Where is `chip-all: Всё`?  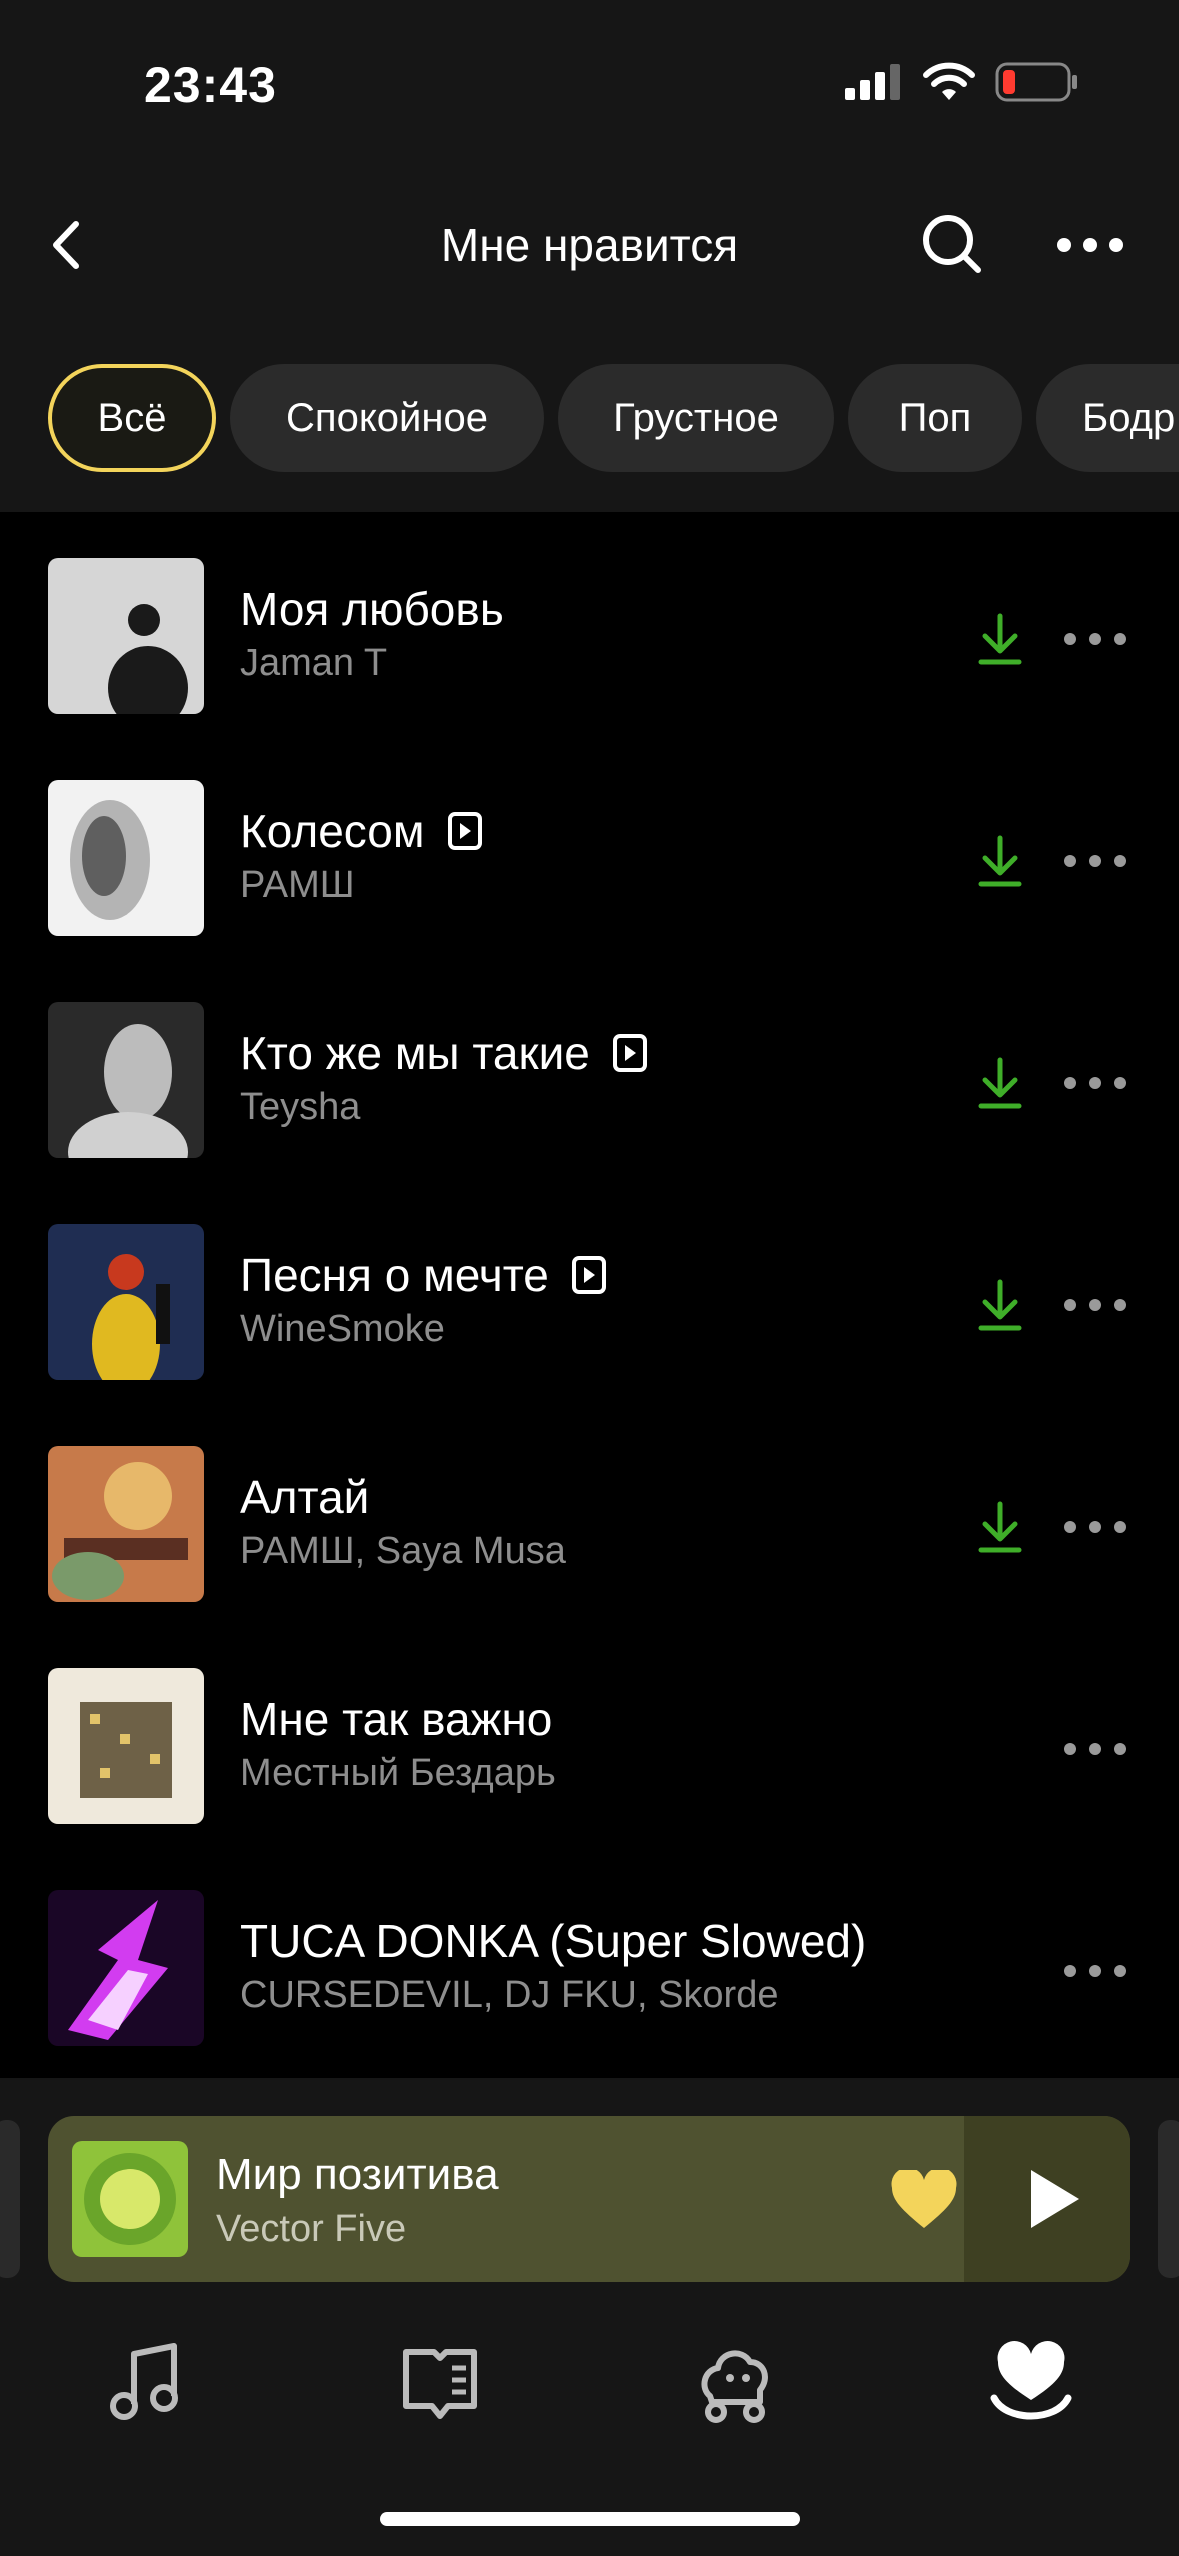
chip-all: Всё is located at coordinates (132, 418).